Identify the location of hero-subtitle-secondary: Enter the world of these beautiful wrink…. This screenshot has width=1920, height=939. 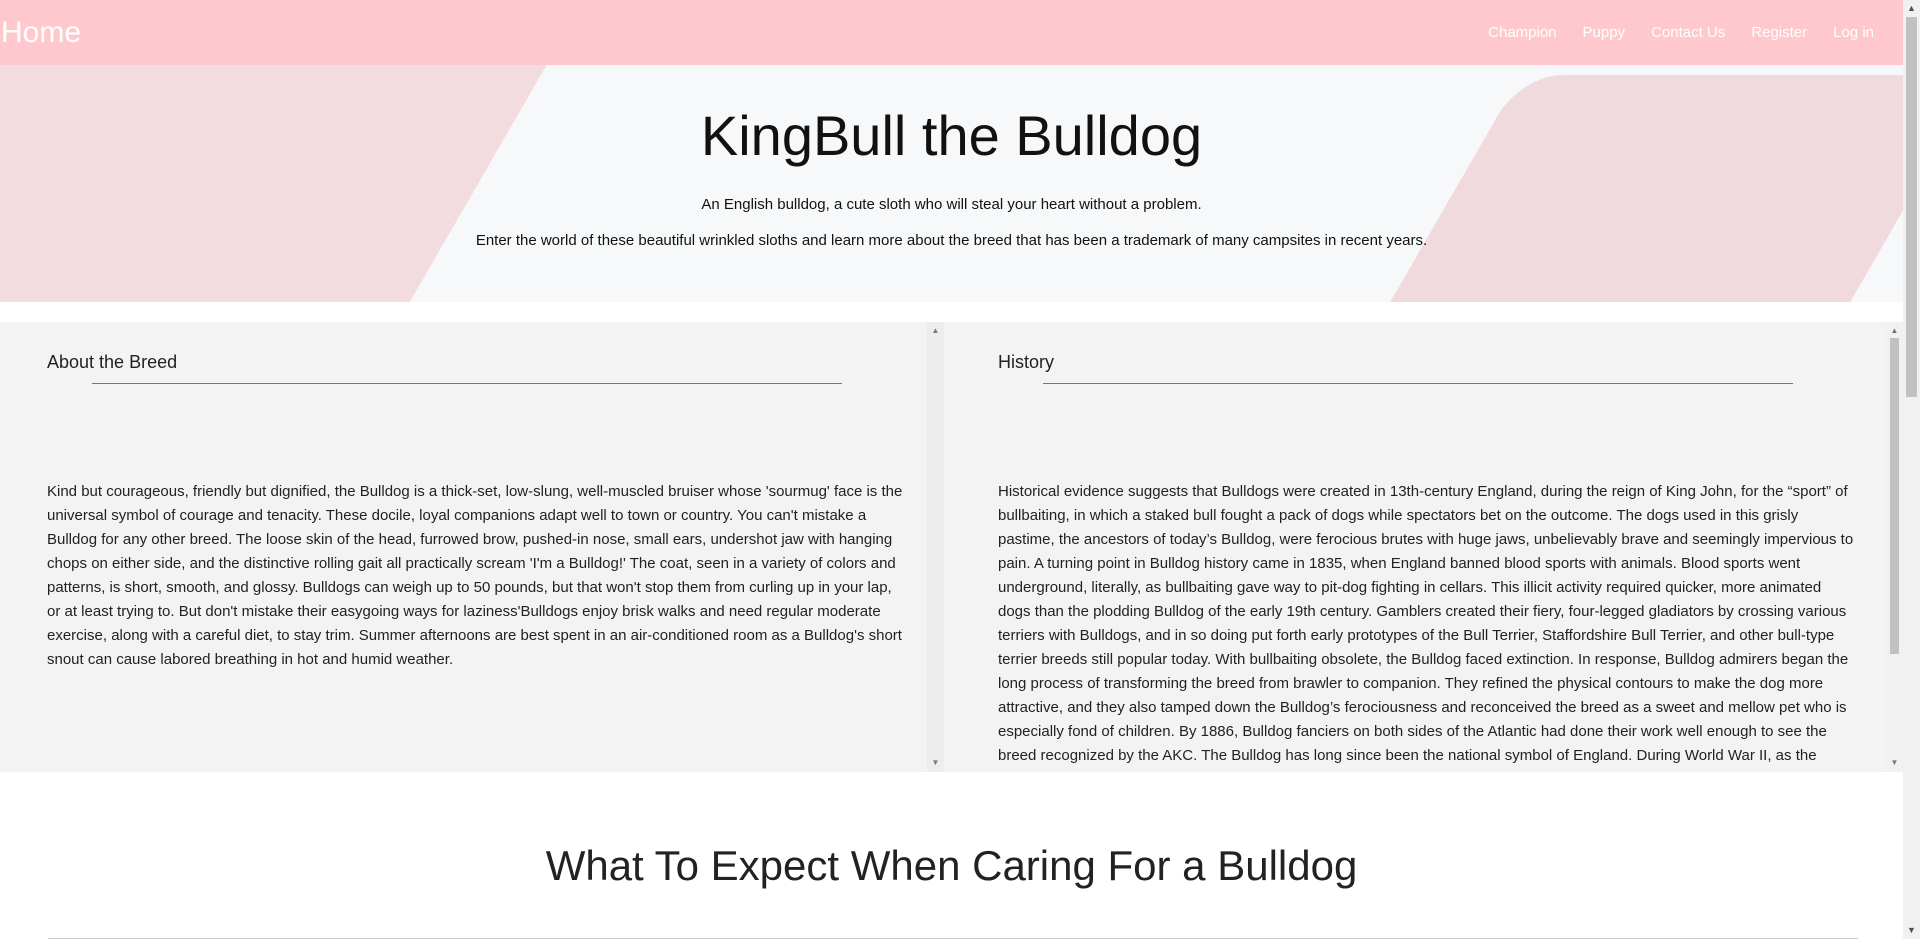
(951, 240).